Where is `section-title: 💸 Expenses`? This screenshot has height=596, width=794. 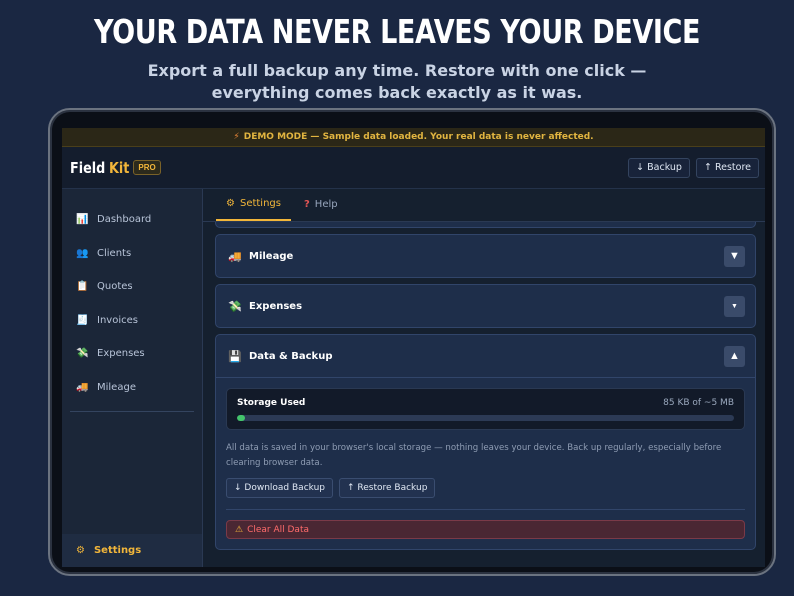
section-title: 💸 Expenses is located at coordinates (265, 306).